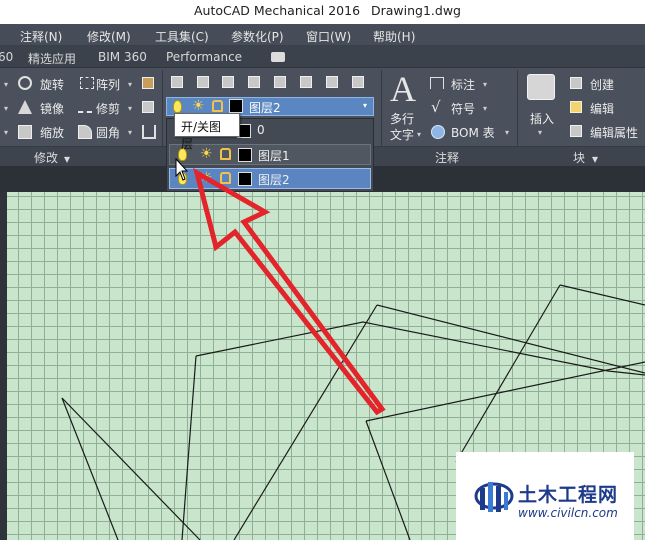  What do you see at coordinates (109, 36) in the screenshot?
I see `menu-modify: 修改(M)` at bounding box center [109, 36].